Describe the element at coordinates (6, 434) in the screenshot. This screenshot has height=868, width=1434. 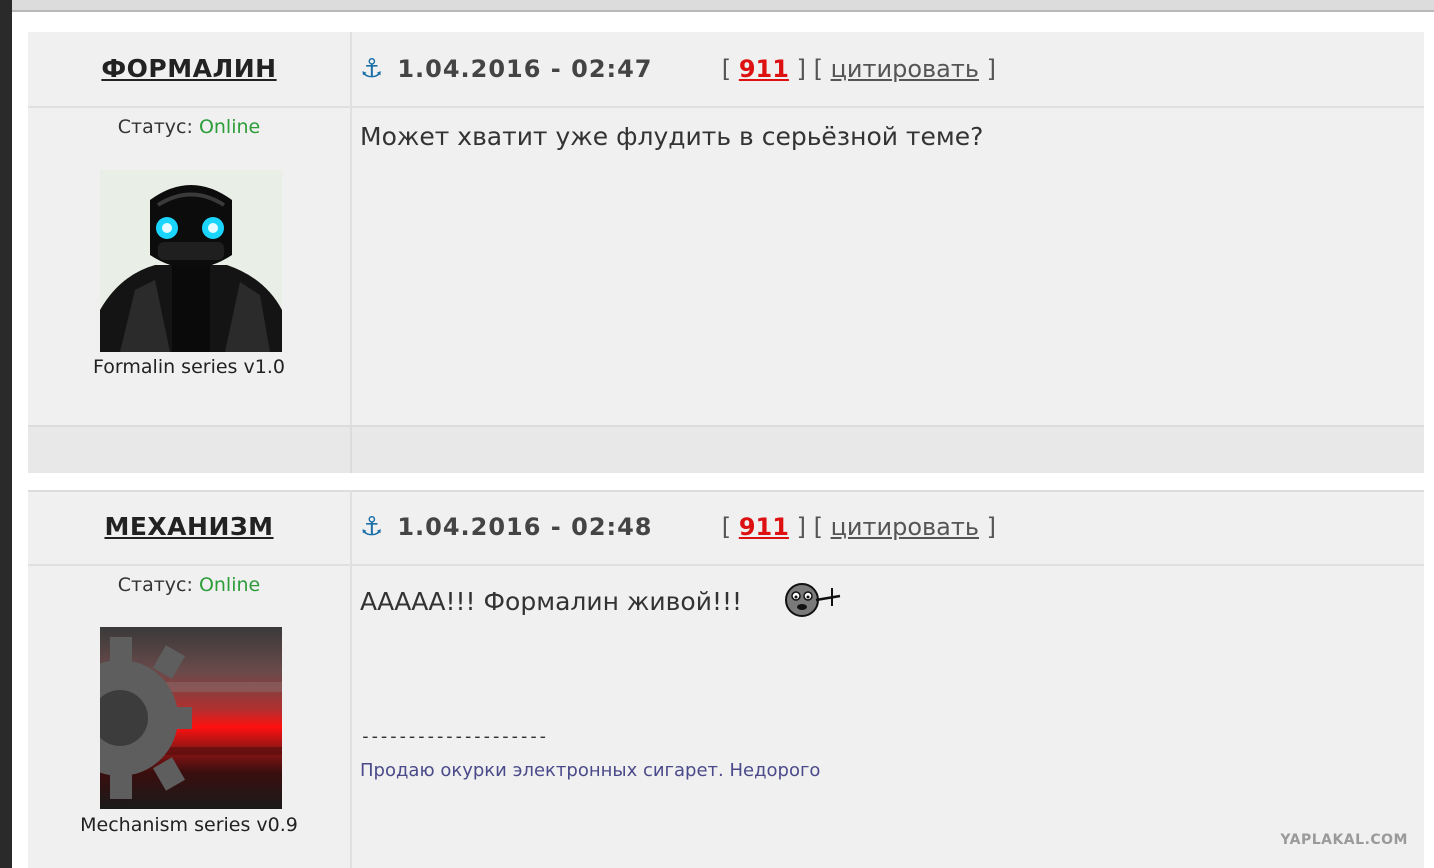
I see `left-rail` at that location.